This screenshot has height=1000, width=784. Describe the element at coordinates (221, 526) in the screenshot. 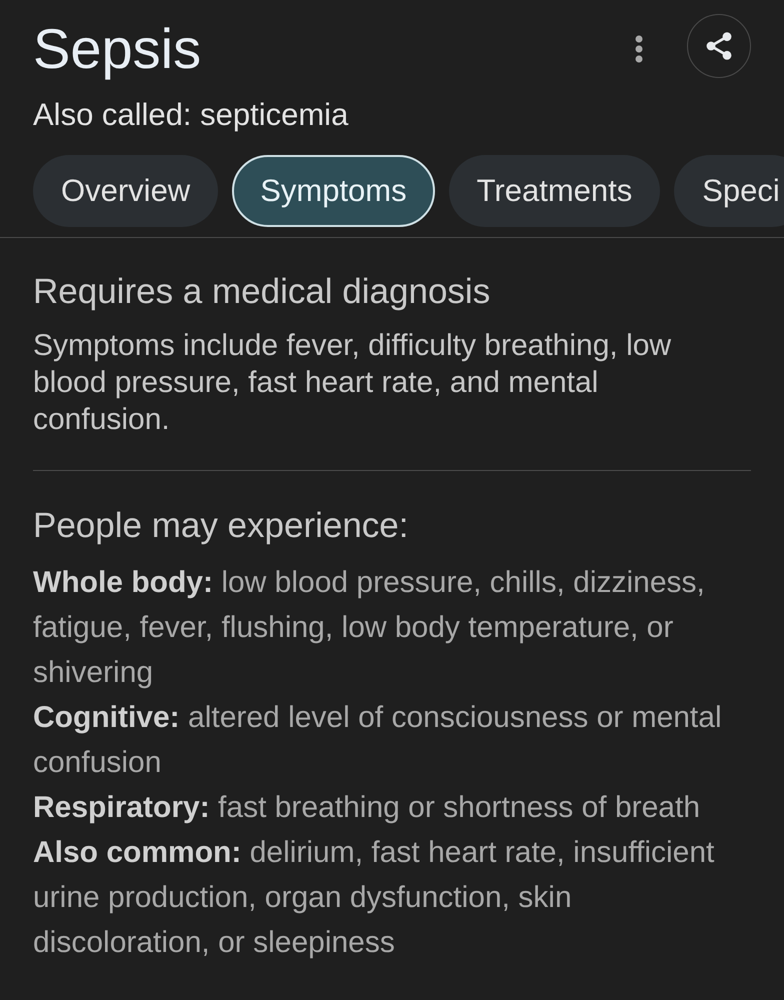

I see `section-heading: People may experience:` at that location.